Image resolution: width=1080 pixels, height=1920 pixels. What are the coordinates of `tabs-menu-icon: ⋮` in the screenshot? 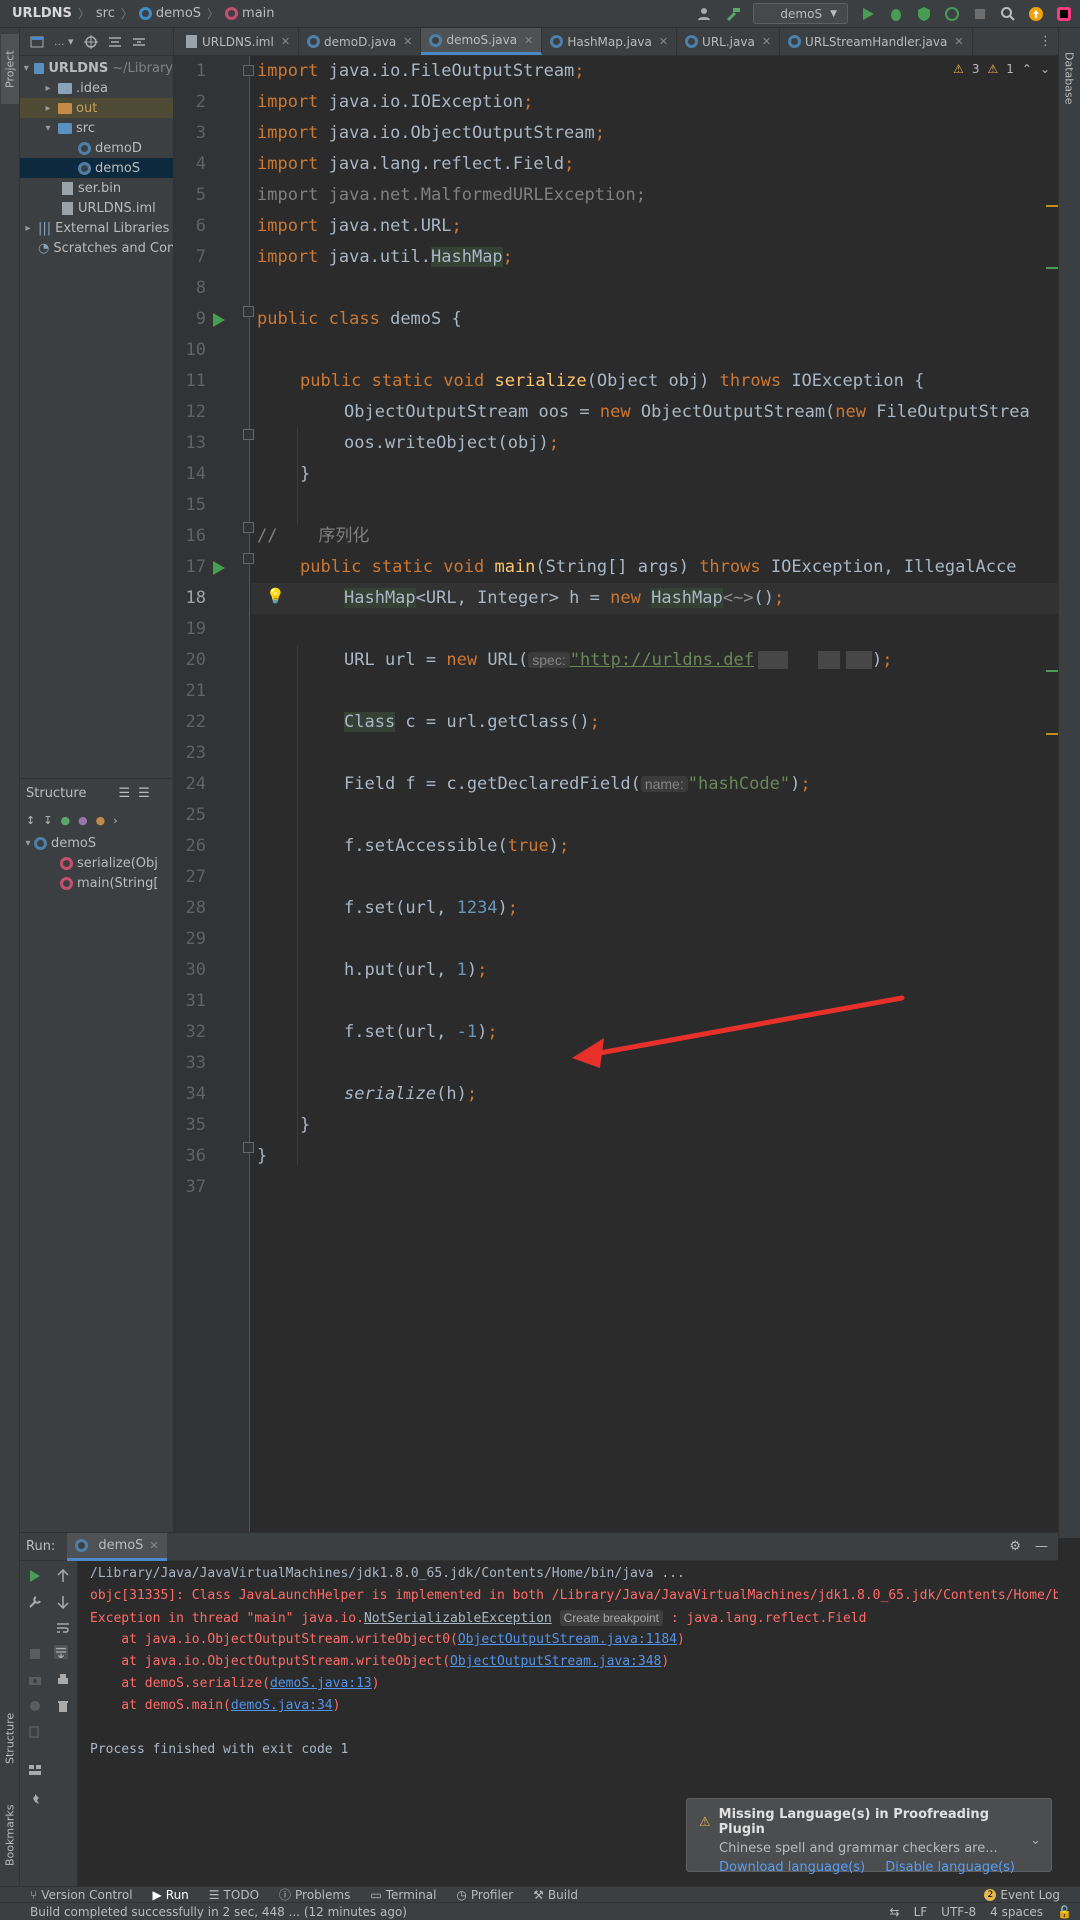 It's located at (1045, 41).